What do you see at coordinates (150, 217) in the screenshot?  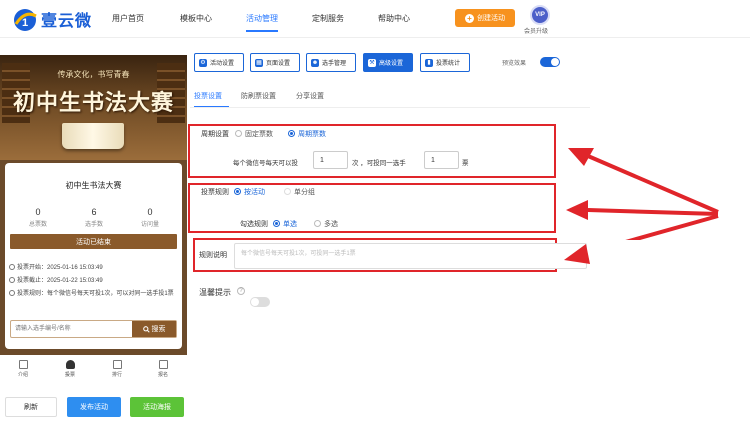 I see `stat-visits: 0 访问量` at bounding box center [150, 217].